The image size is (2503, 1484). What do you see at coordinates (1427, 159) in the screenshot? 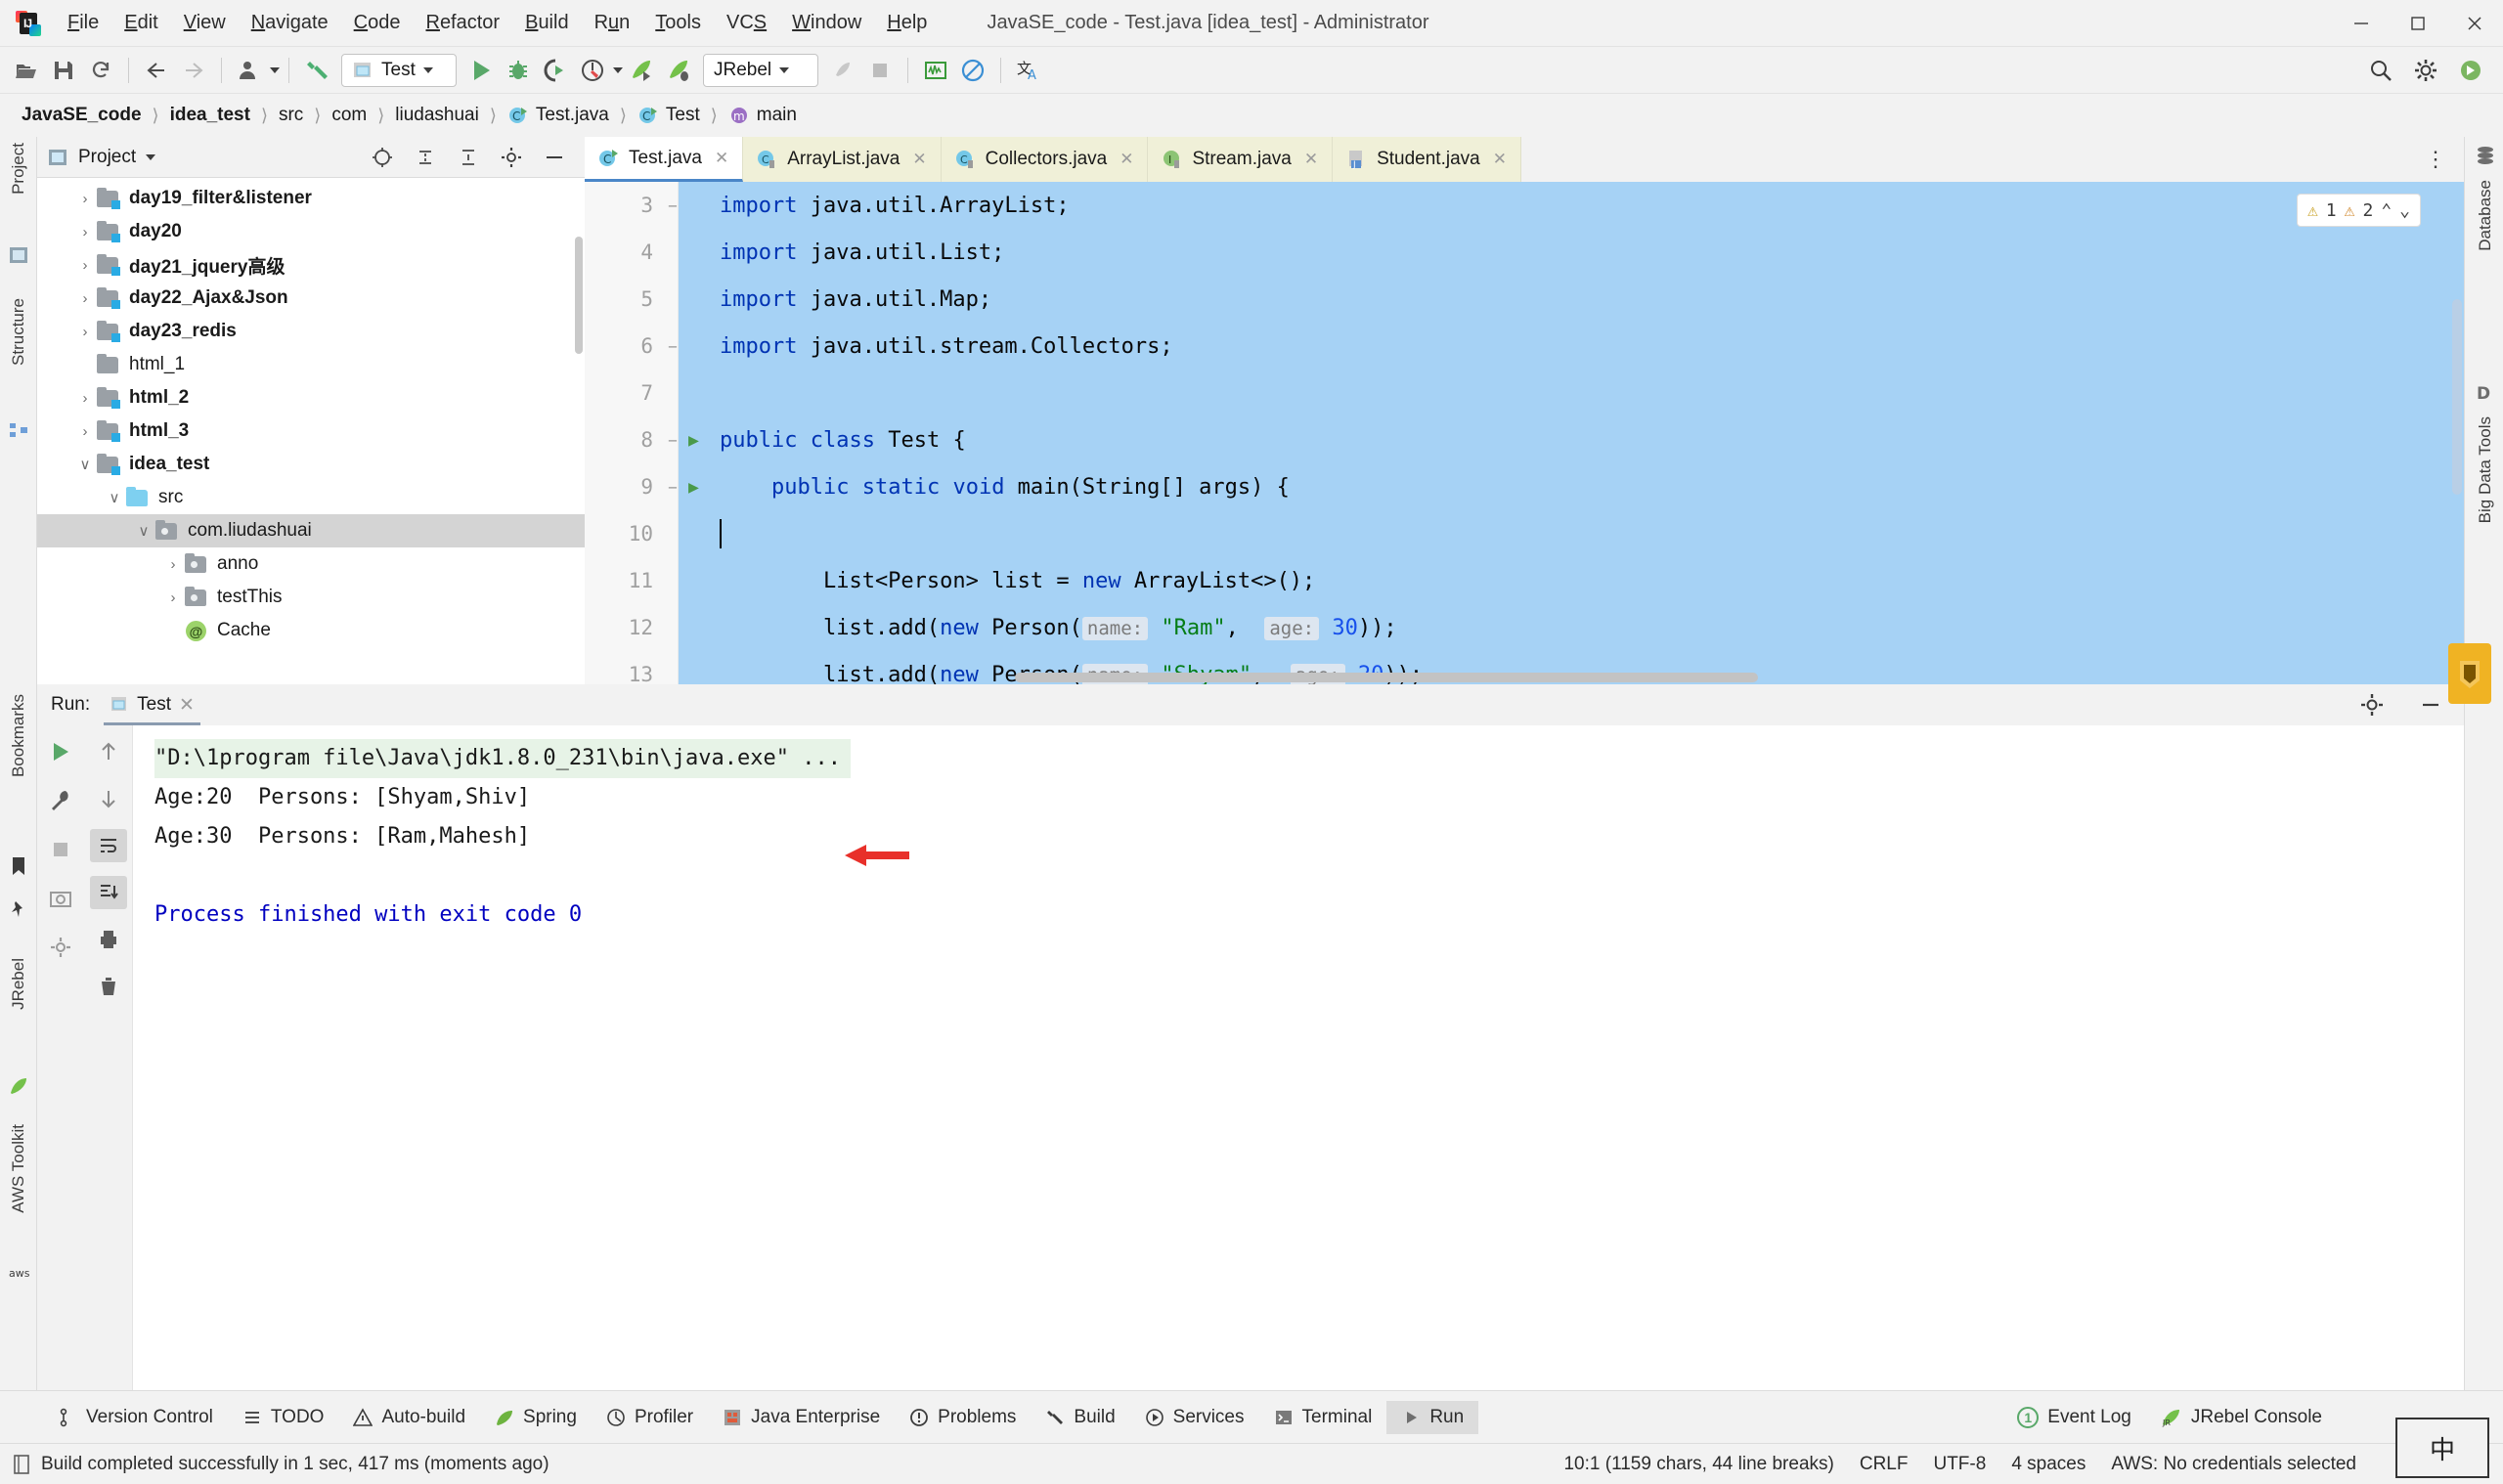
I see `editor-tab: J Student.java ✕` at bounding box center [1427, 159].